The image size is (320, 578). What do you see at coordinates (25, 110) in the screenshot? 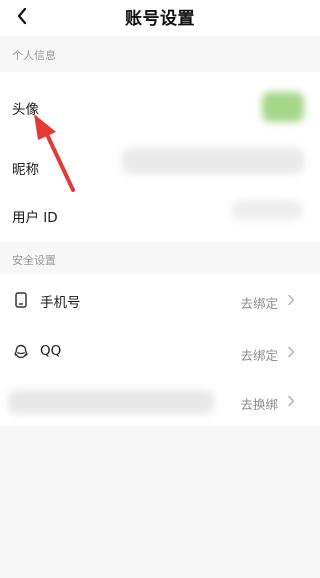
I see `avatar-label: 头像` at bounding box center [25, 110].